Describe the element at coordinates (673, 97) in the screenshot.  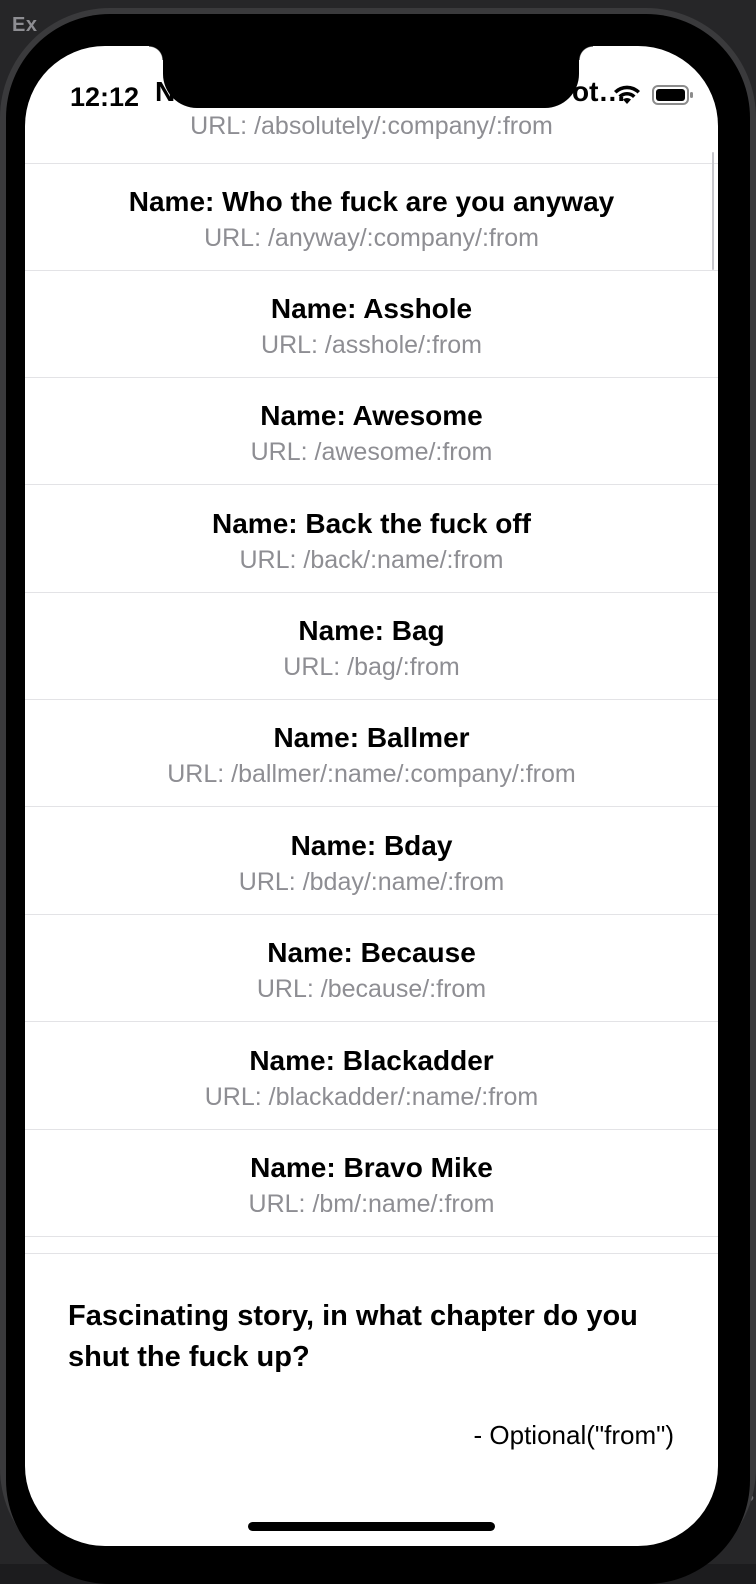
I see `battery-icon` at that location.